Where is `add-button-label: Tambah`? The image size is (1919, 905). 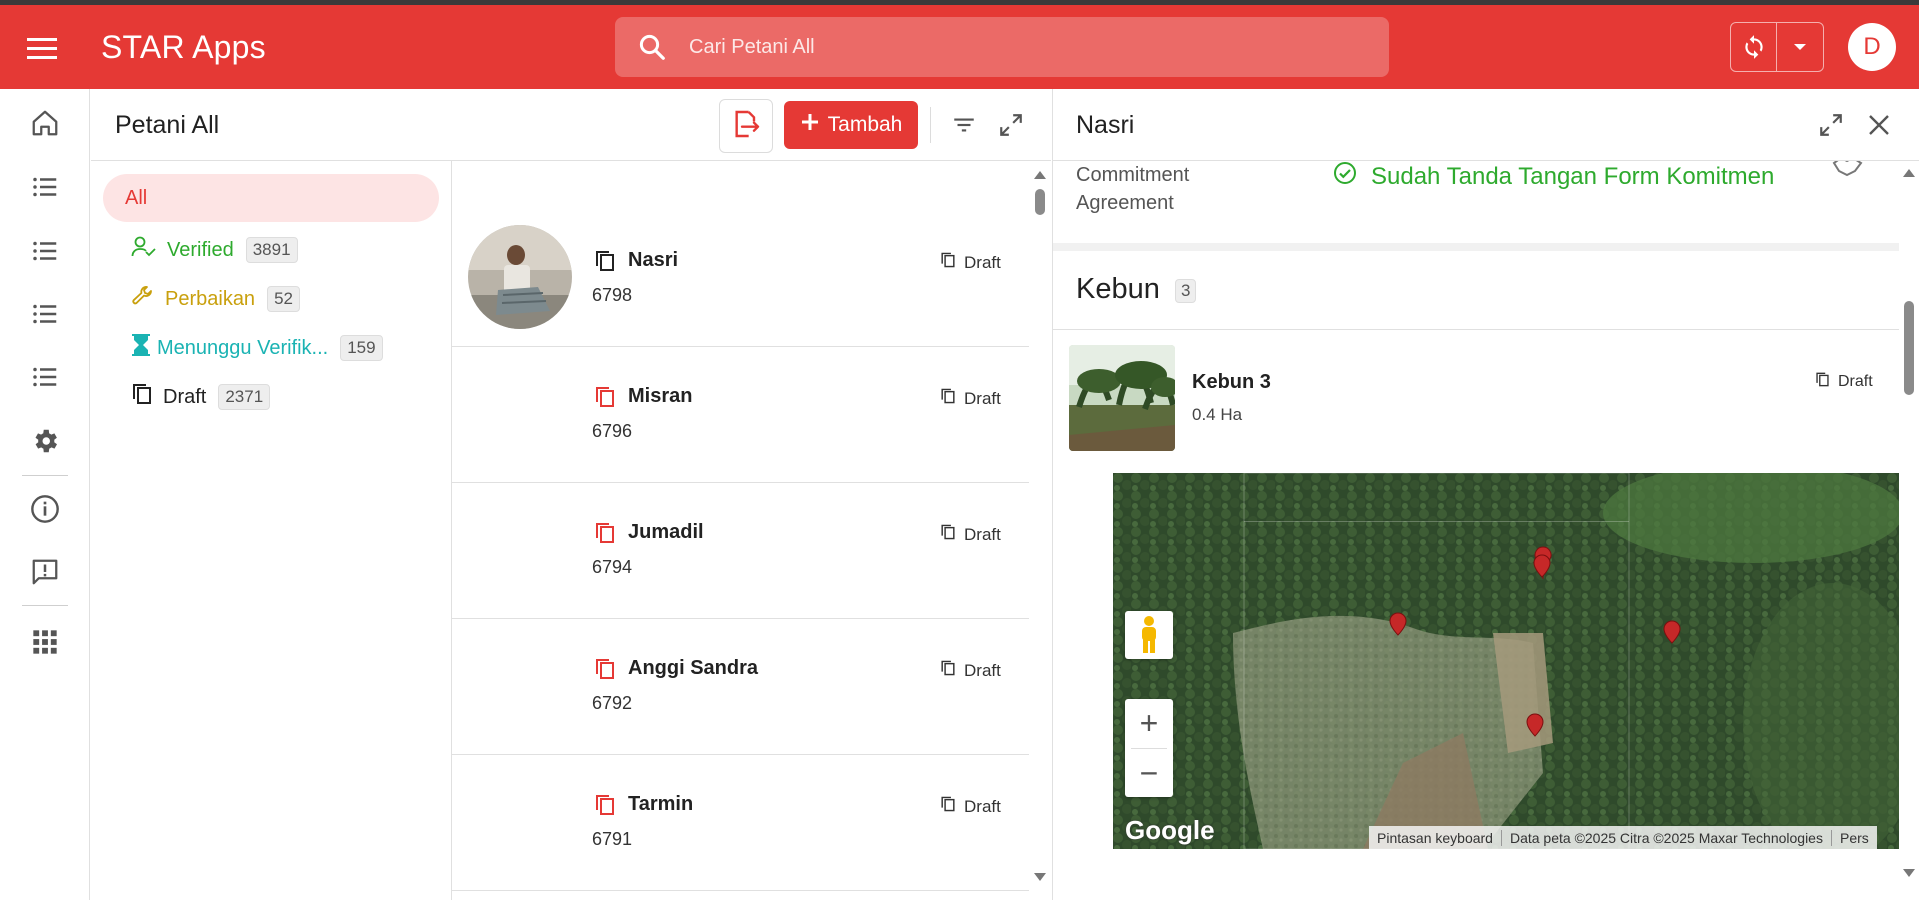 add-button-label: Tambah is located at coordinates (865, 124).